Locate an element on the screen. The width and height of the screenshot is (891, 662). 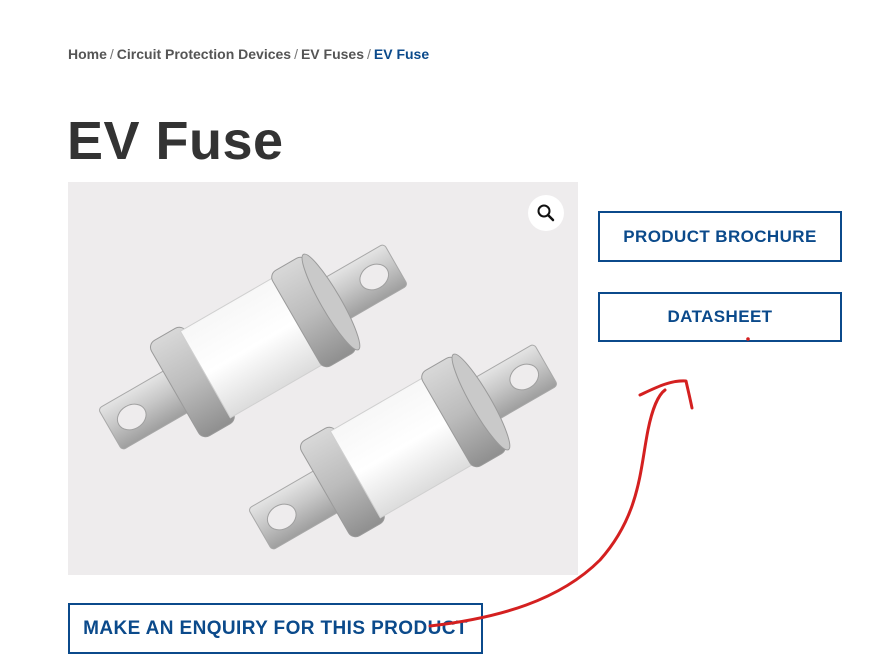
make-enquiry-button: MAKE AN ENQUIRY FOR THIS PRODUCT is located at coordinates (275, 628).